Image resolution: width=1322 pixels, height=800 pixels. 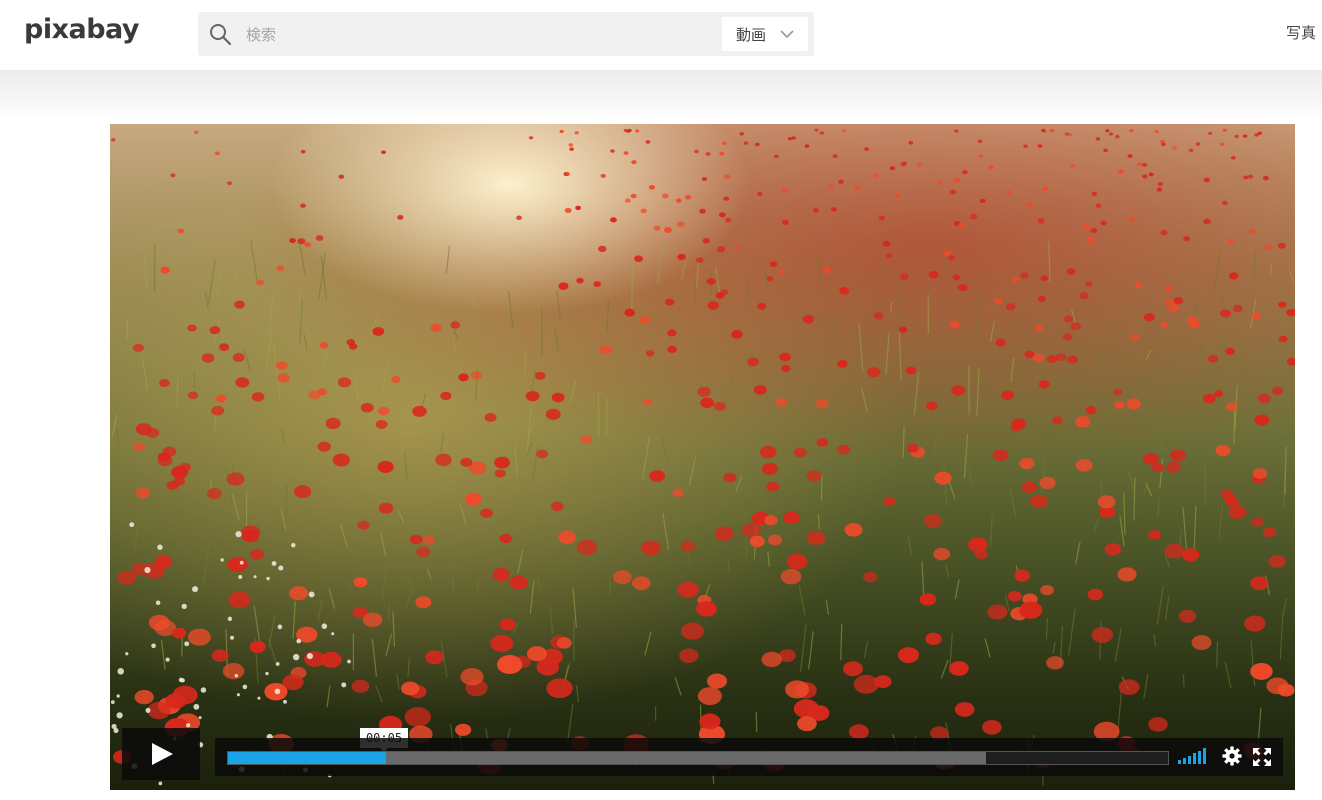 I want to click on search-icon, so click(x=220, y=34).